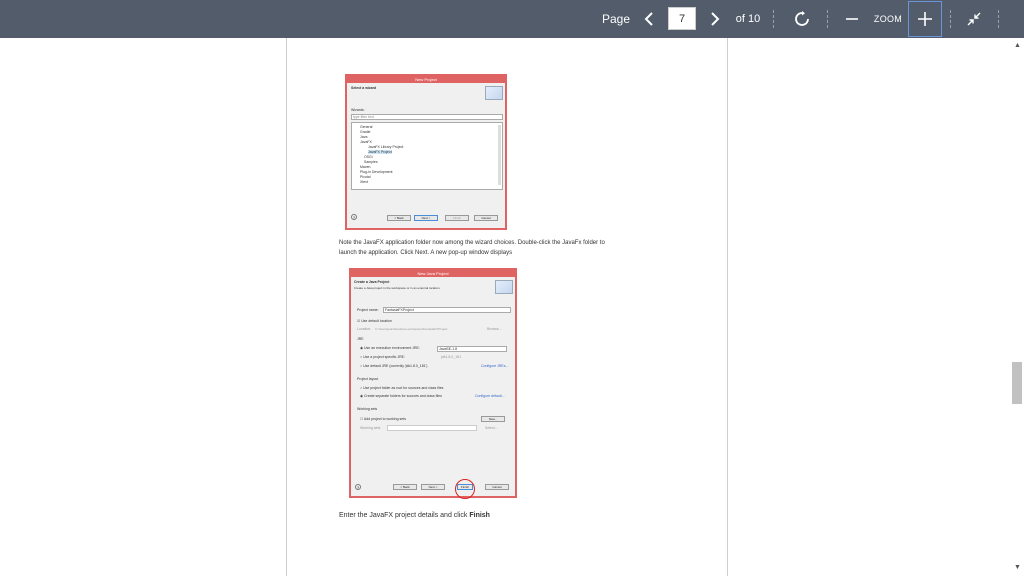 The height and width of the screenshot is (576, 1024). What do you see at coordinates (457, 218) in the screenshot?
I see `finish-button: Finish` at bounding box center [457, 218].